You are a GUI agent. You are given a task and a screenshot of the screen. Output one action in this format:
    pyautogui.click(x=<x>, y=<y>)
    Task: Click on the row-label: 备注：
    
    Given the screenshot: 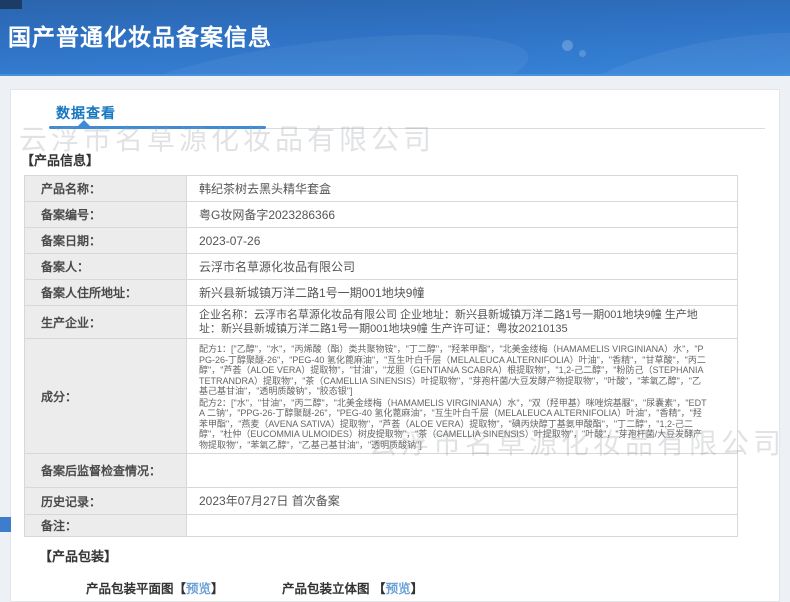 What is the action you would take?
    pyautogui.click(x=105, y=525)
    